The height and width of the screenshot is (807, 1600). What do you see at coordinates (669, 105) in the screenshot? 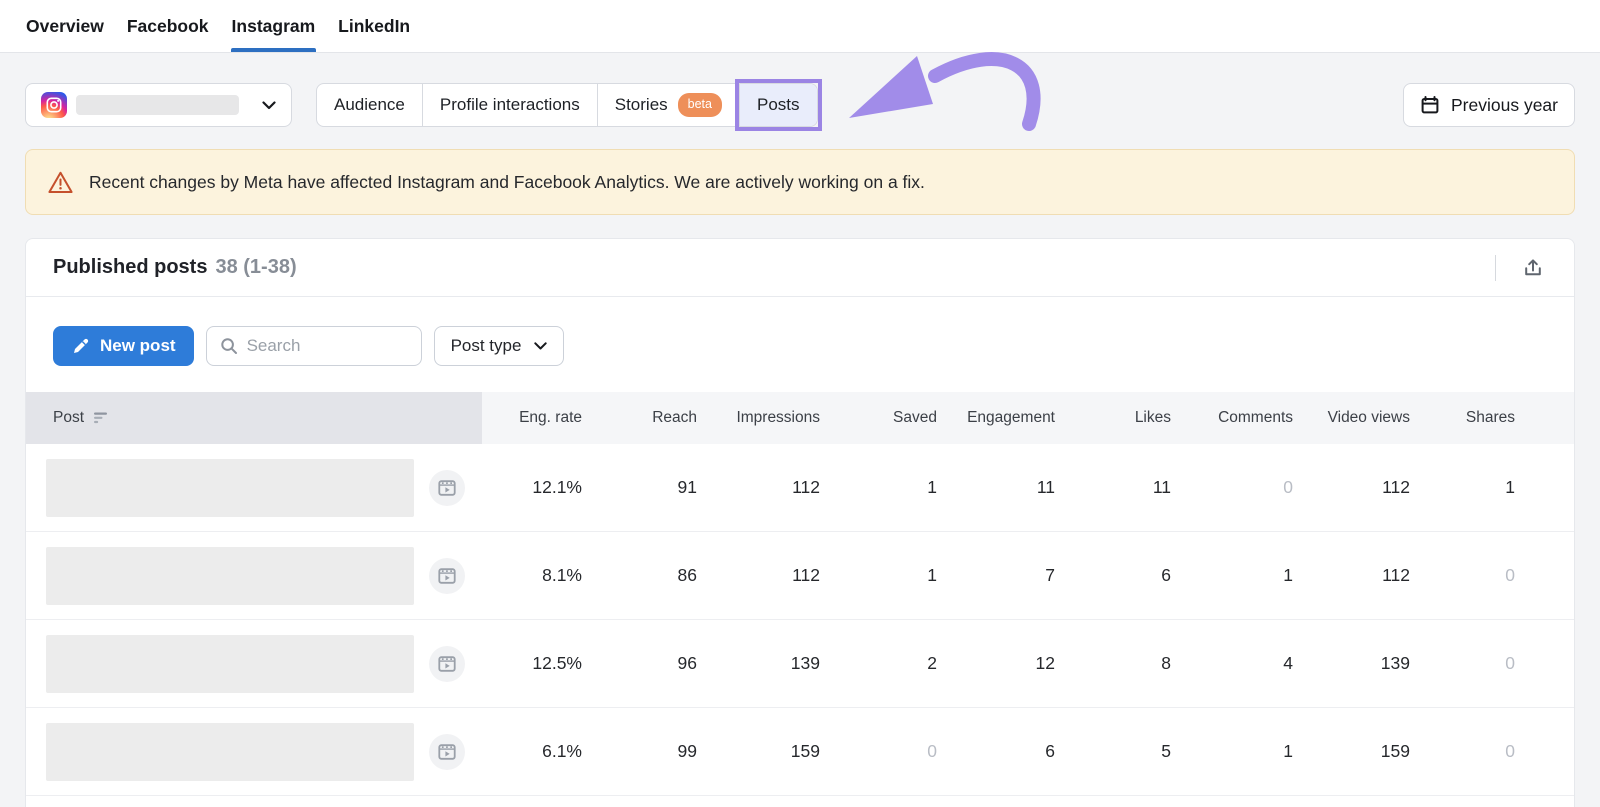
I see `subtab-stories: Stories beta` at bounding box center [669, 105].